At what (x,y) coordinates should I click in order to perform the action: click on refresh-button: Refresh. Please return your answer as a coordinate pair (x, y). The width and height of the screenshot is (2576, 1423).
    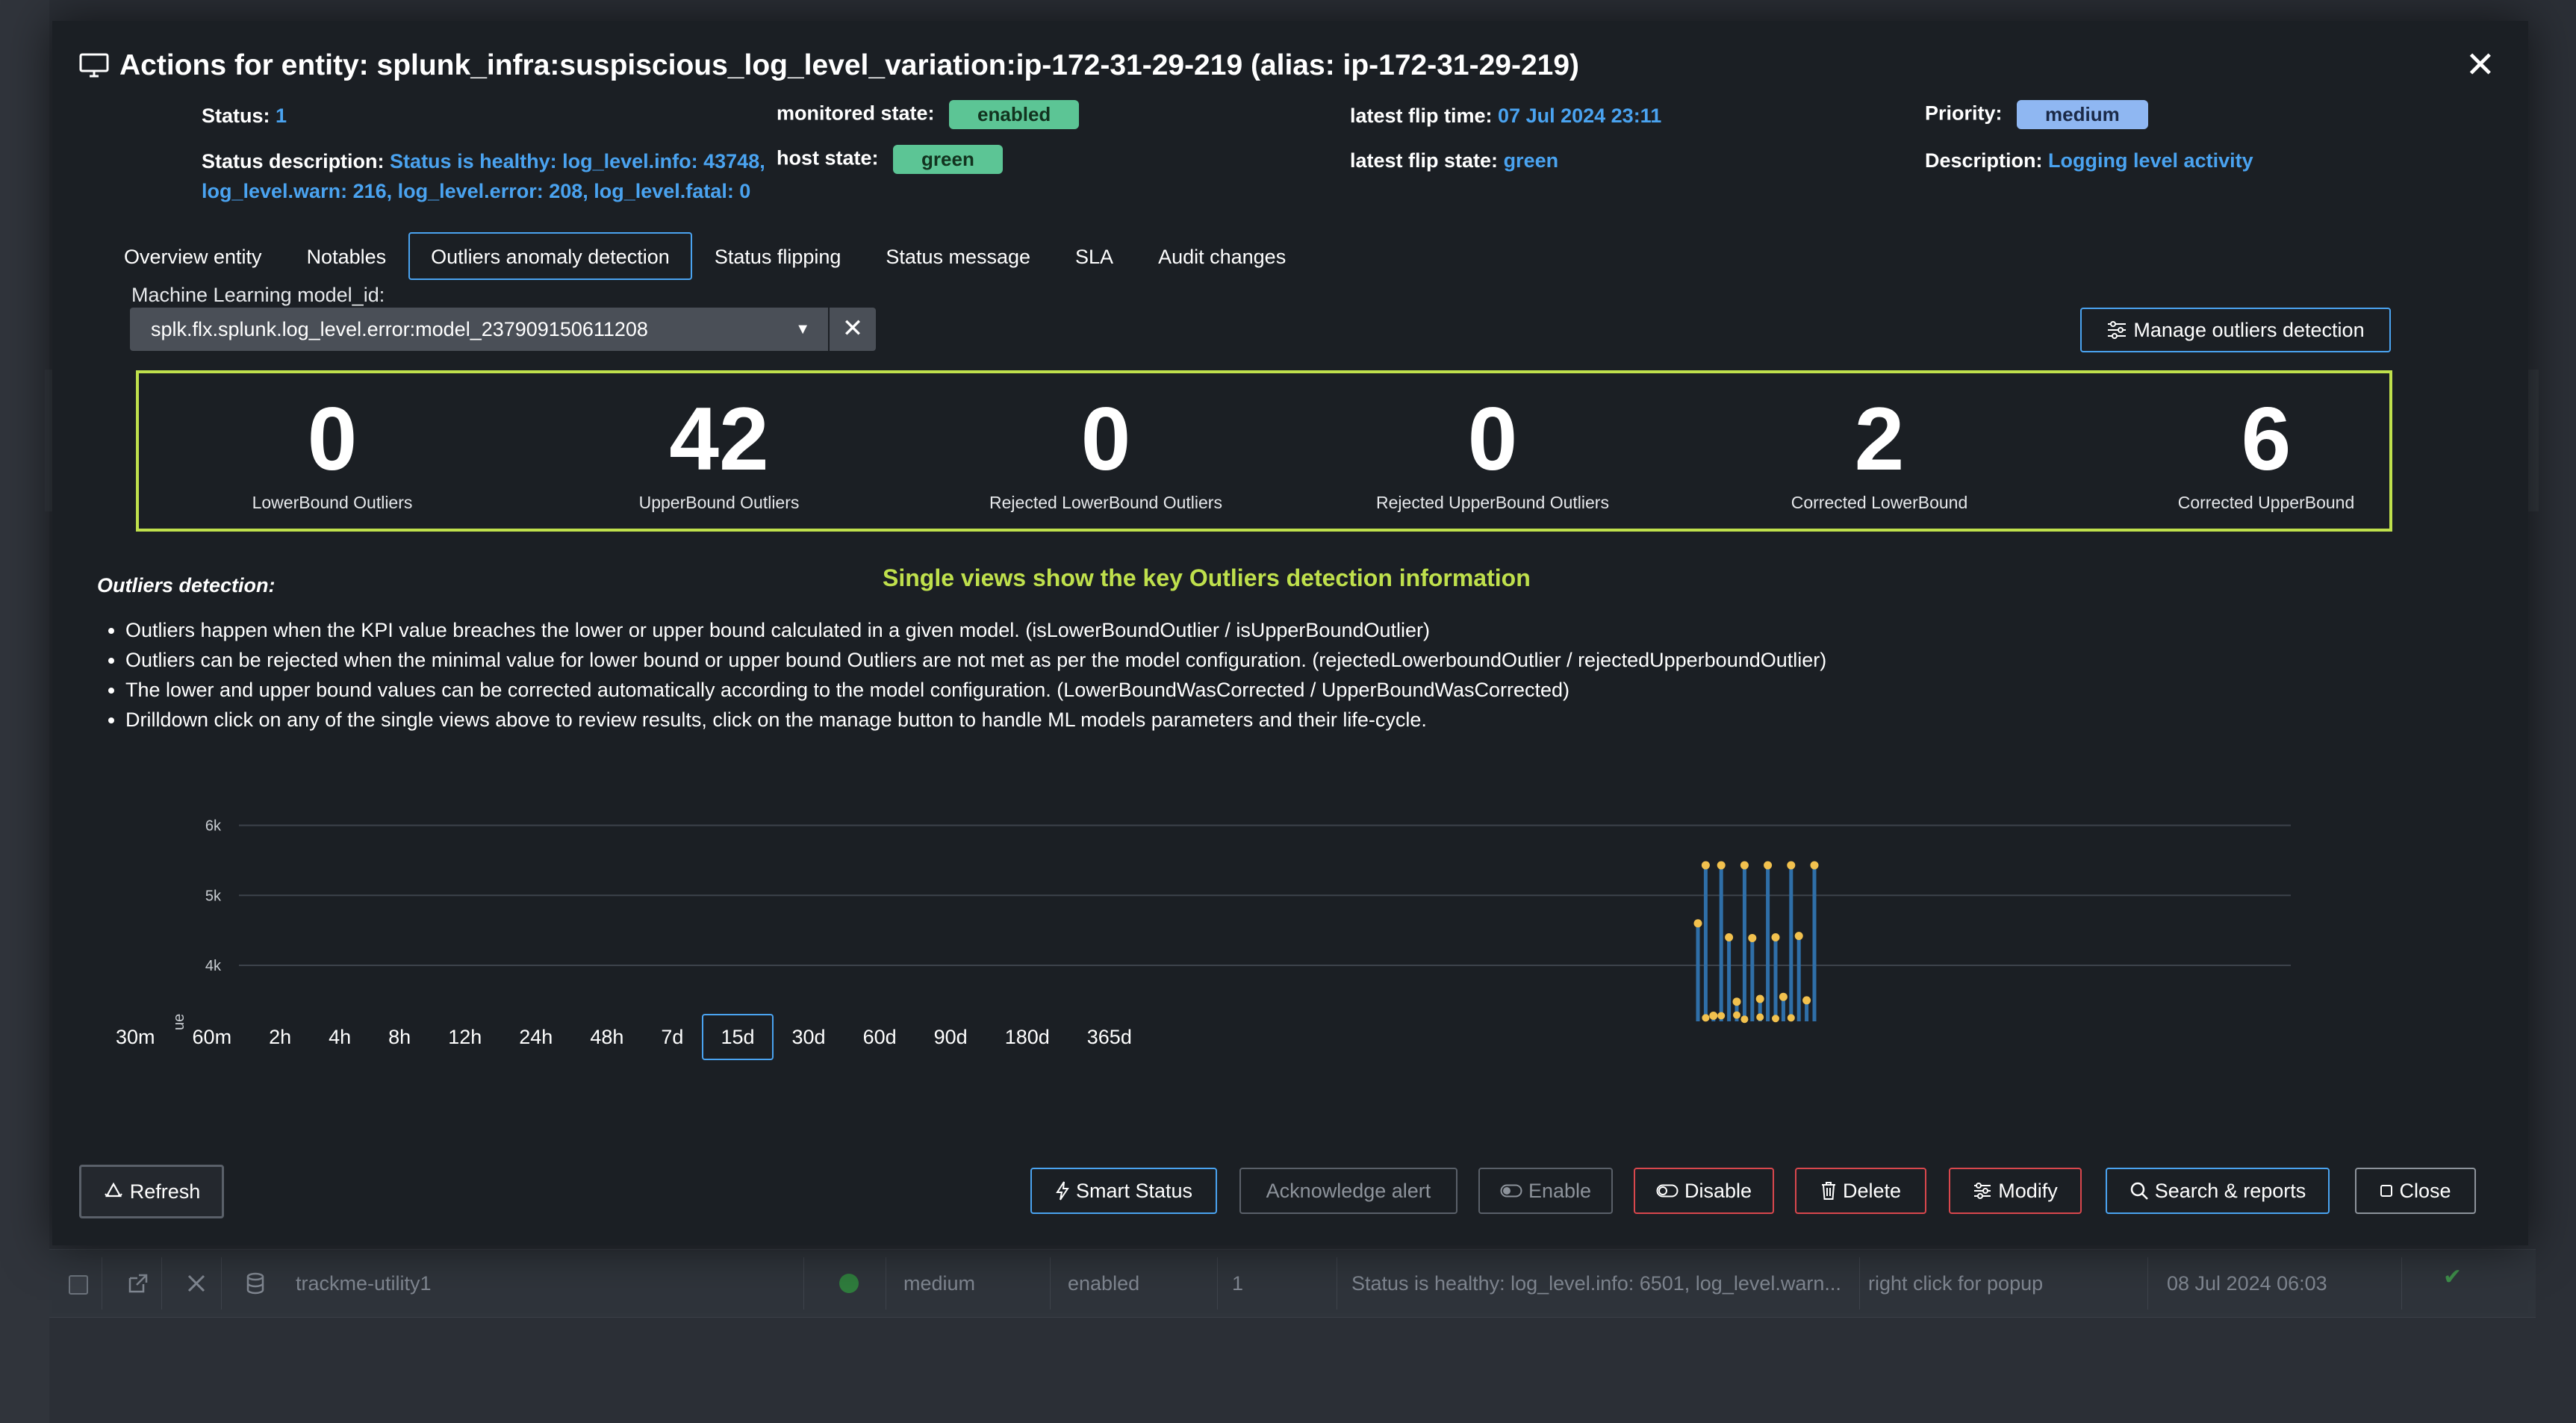
    Looking at the image, I should click on (151, 1191).